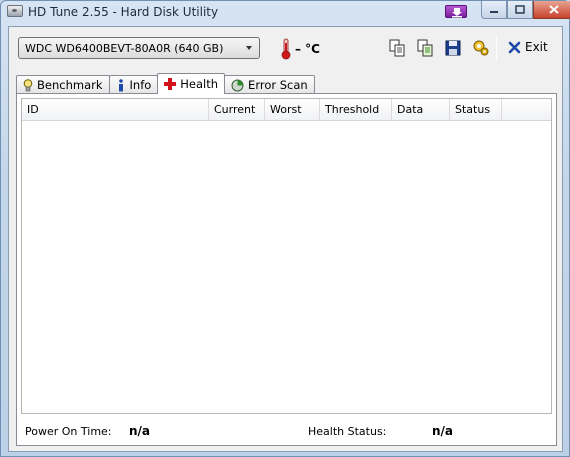 This screenshot has width=570, height=457. Describe the element at coordinates (70, 85) in the screenshot. I see `tab-benchmark-label: Benchmark` at that location.